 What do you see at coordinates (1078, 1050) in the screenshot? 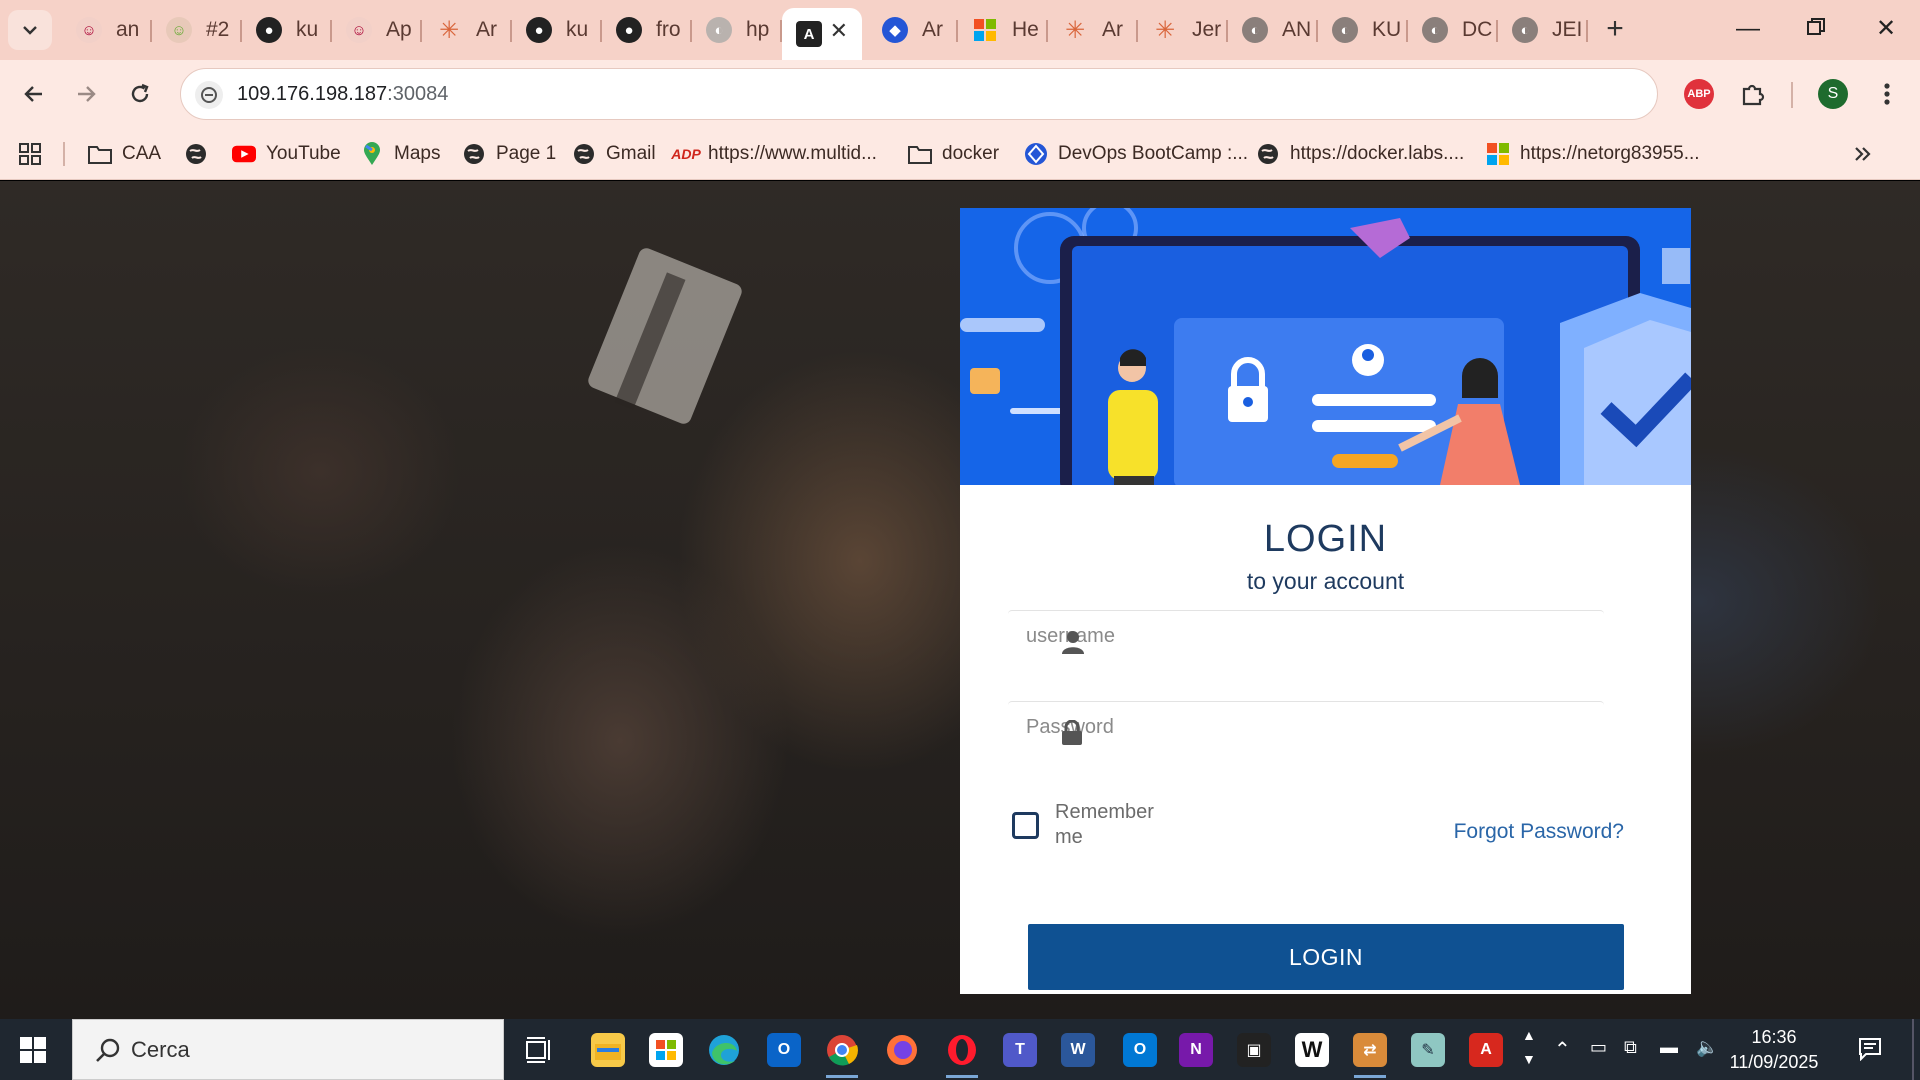
I see `word-app: W` at bounding box center [1078, 1050].